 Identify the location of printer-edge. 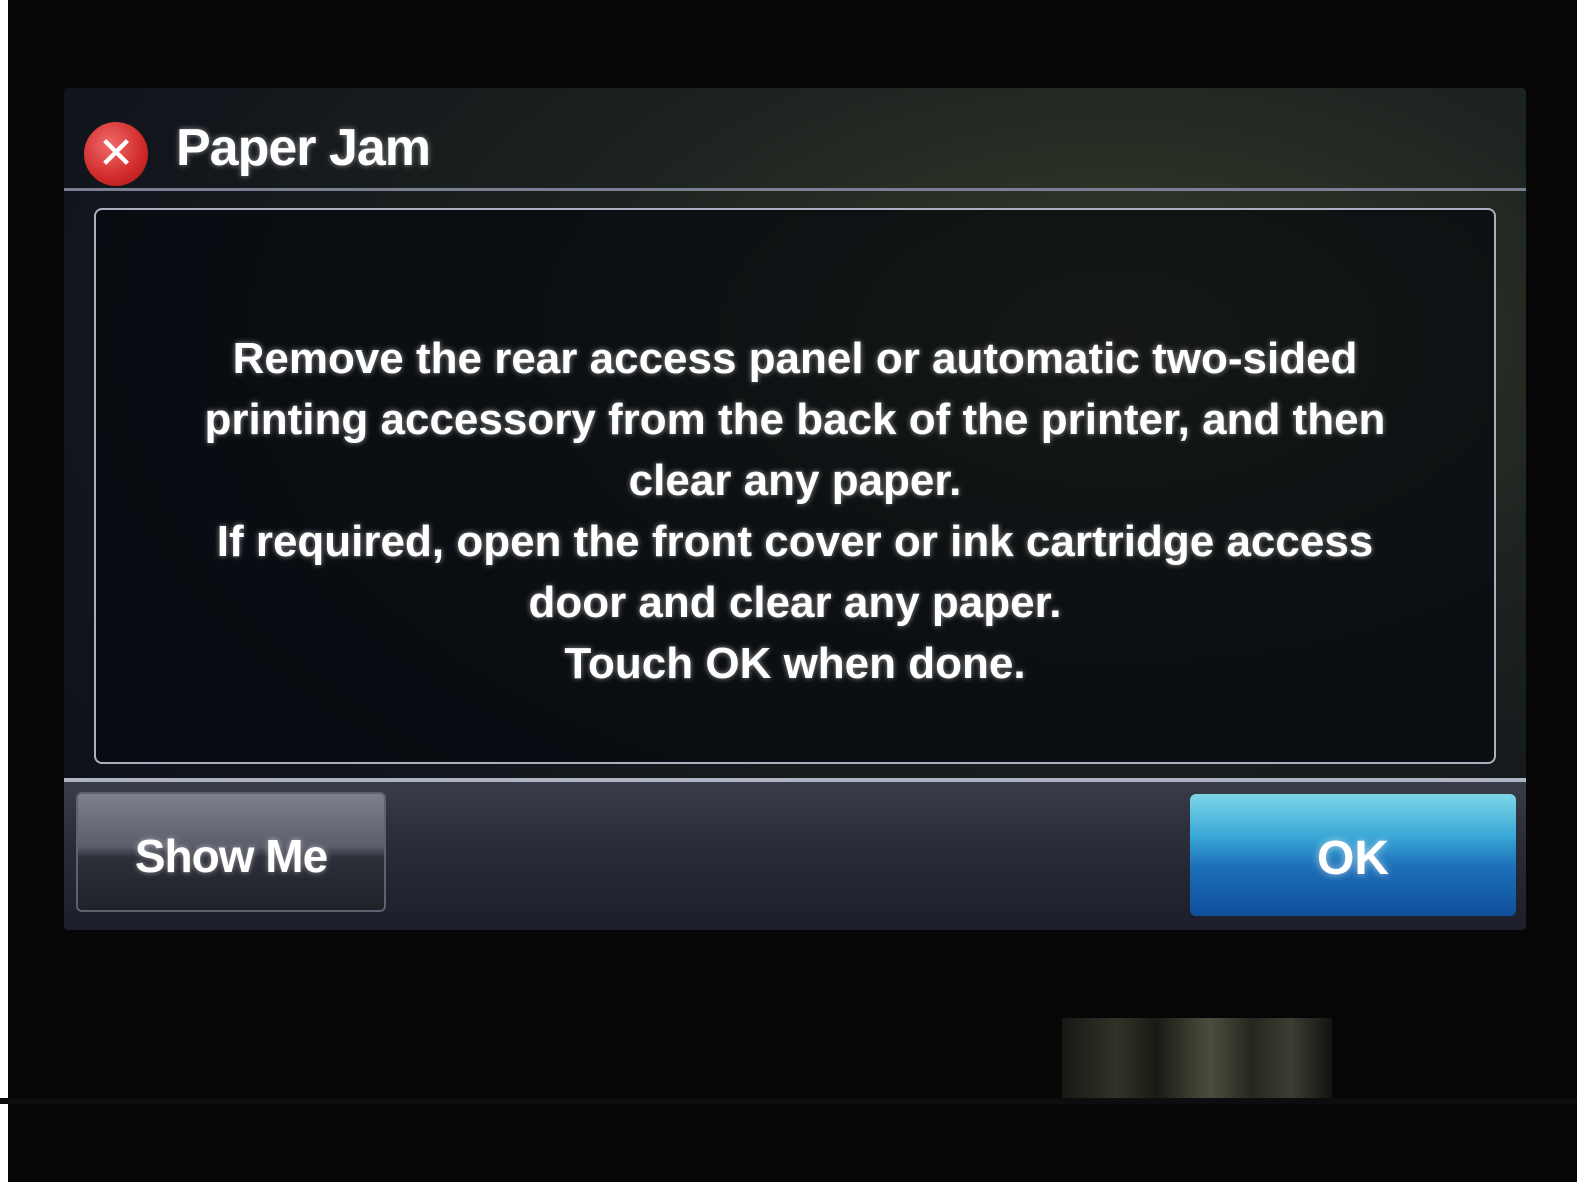
(788, 1101).